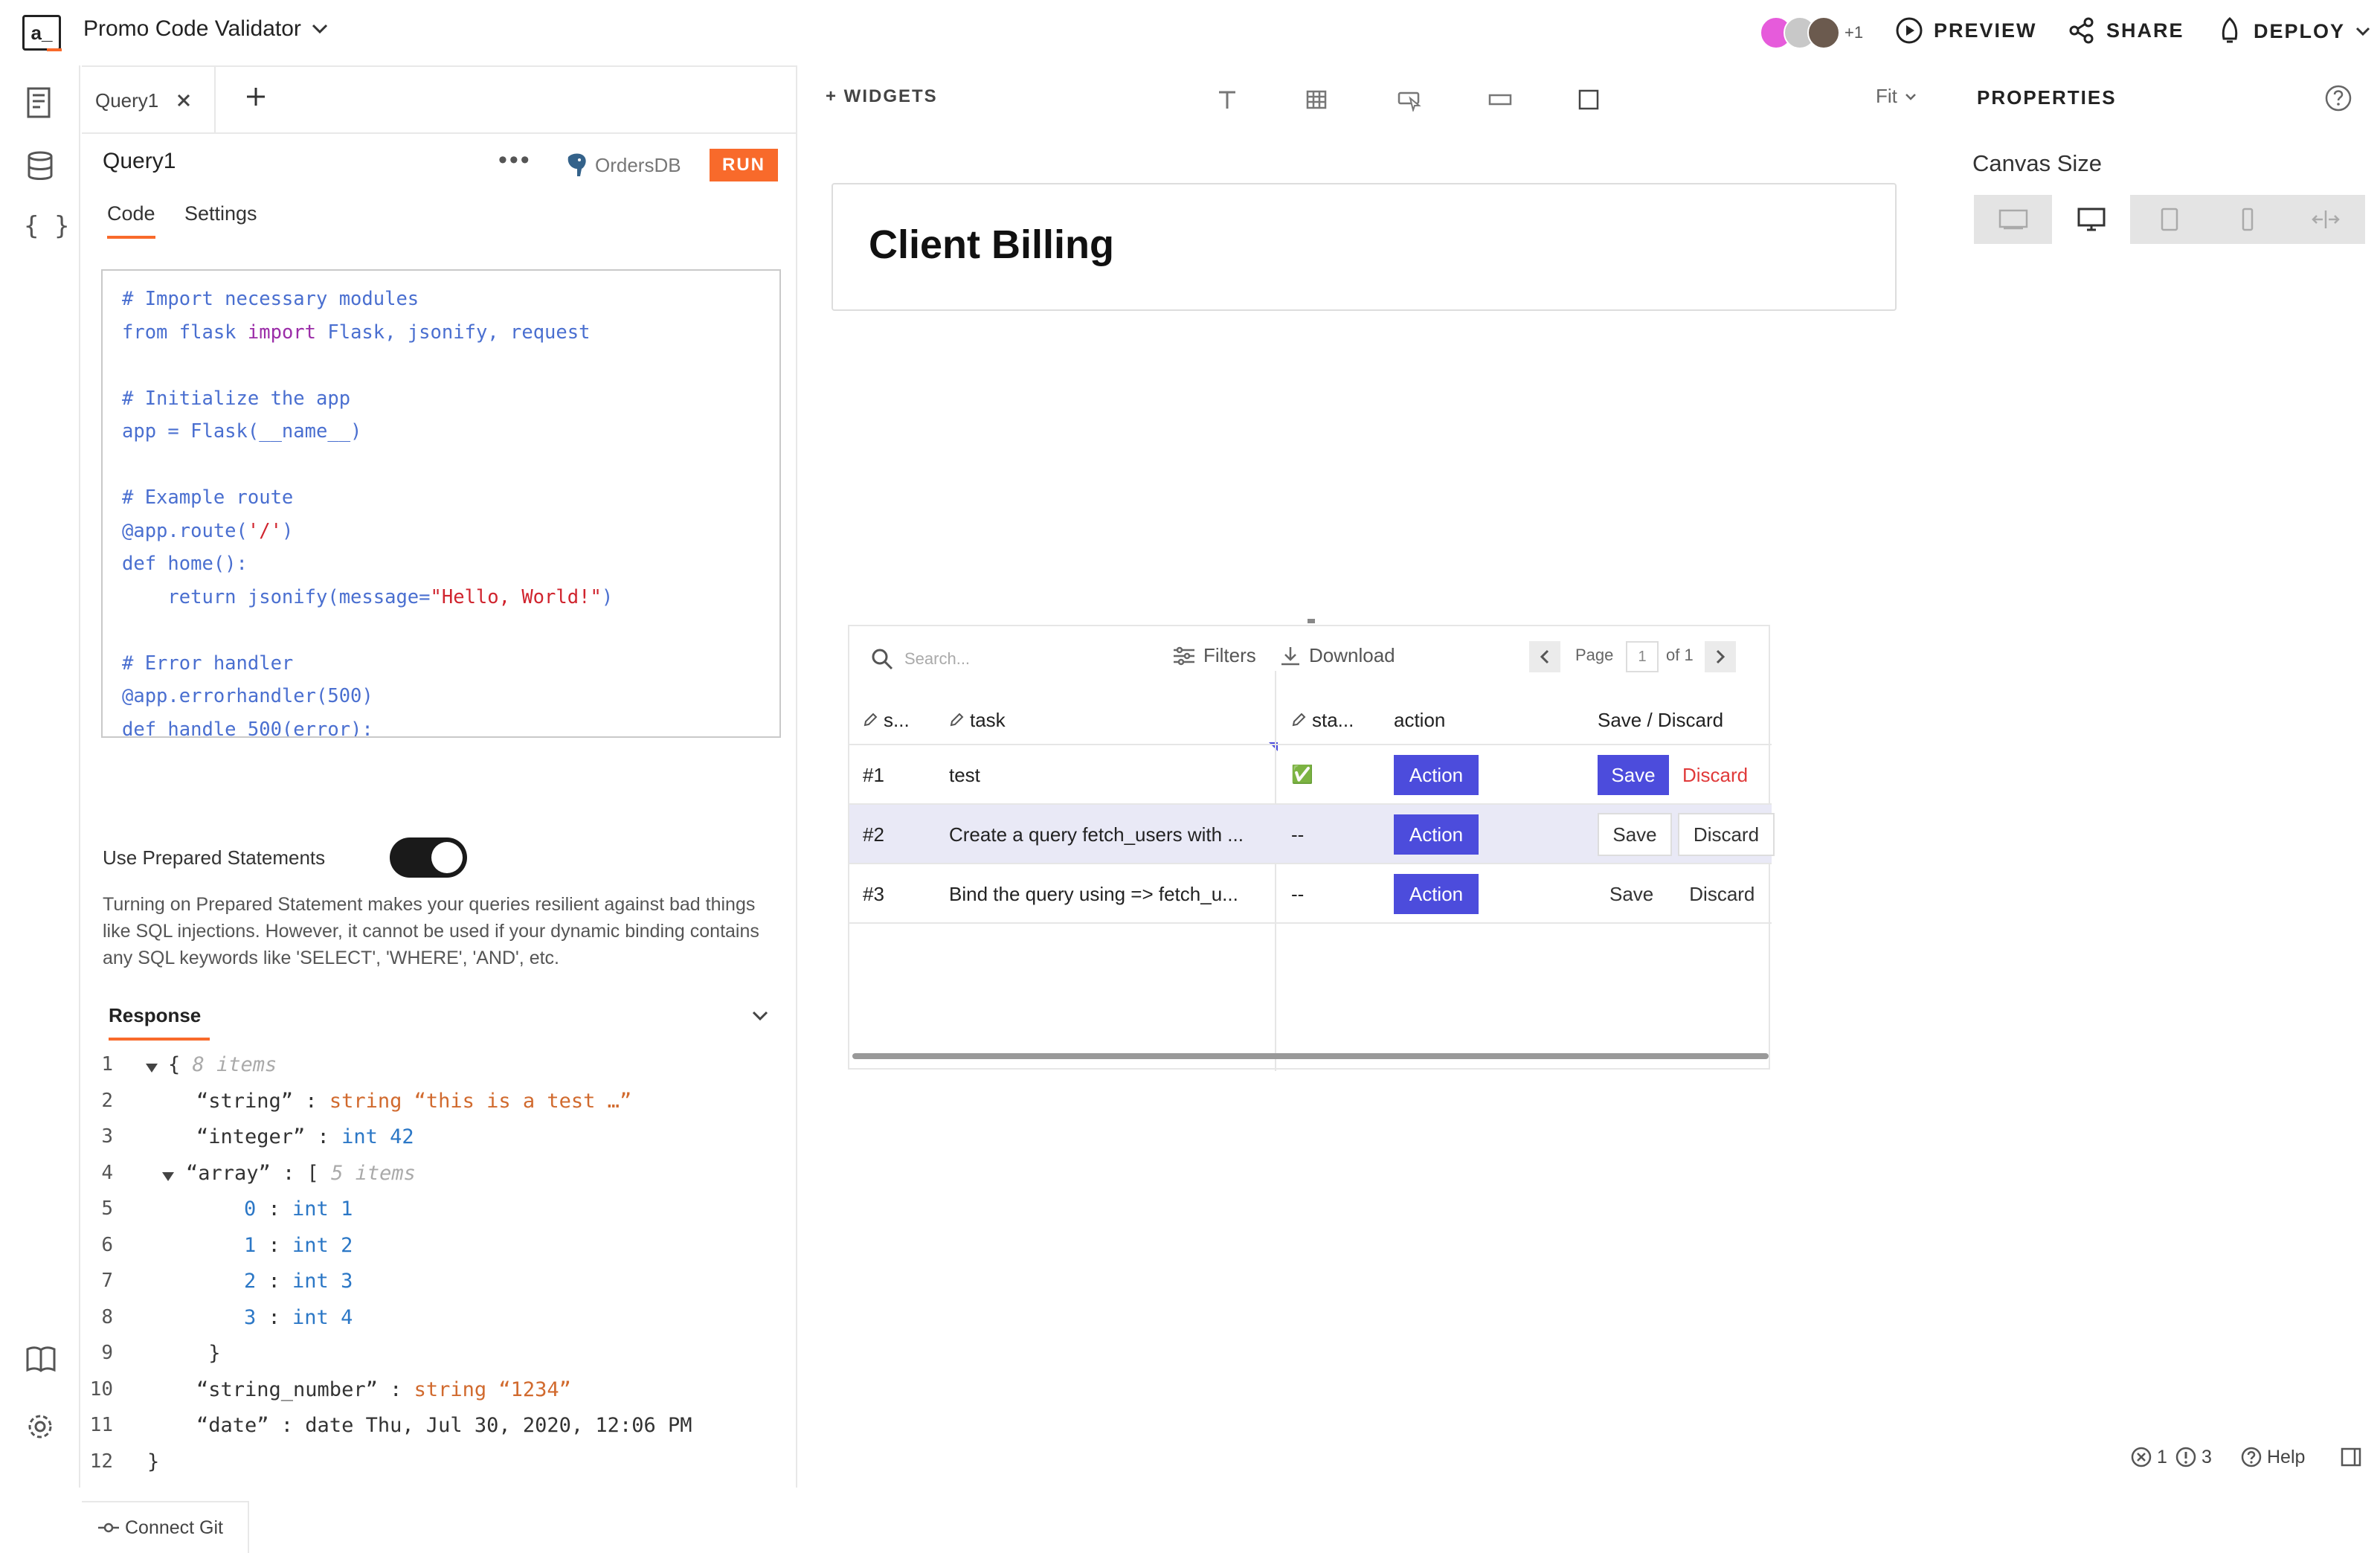 This screenshot has width=2380, height=1553. What do you see at coordinates (221, 213) in the screenshot?
I see `tab-settings: Settings` at bounding box center [221, 213].